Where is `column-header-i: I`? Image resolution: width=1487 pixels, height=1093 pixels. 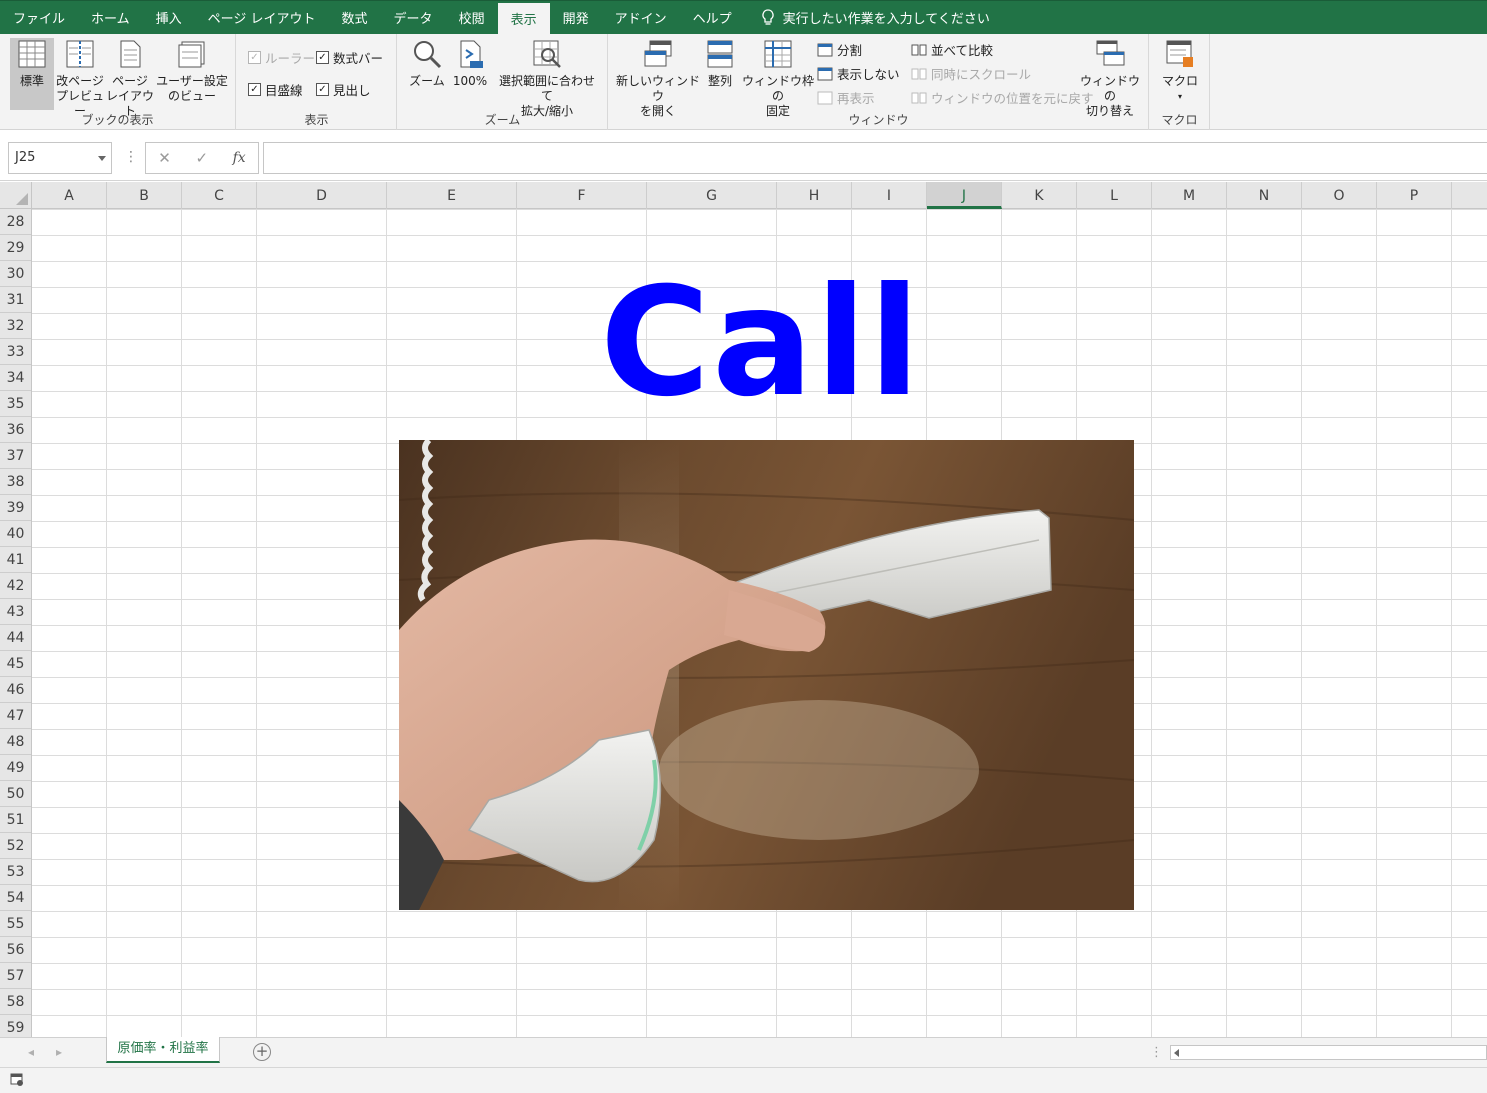 column-header-i: I is located at coordinates (889, 195).